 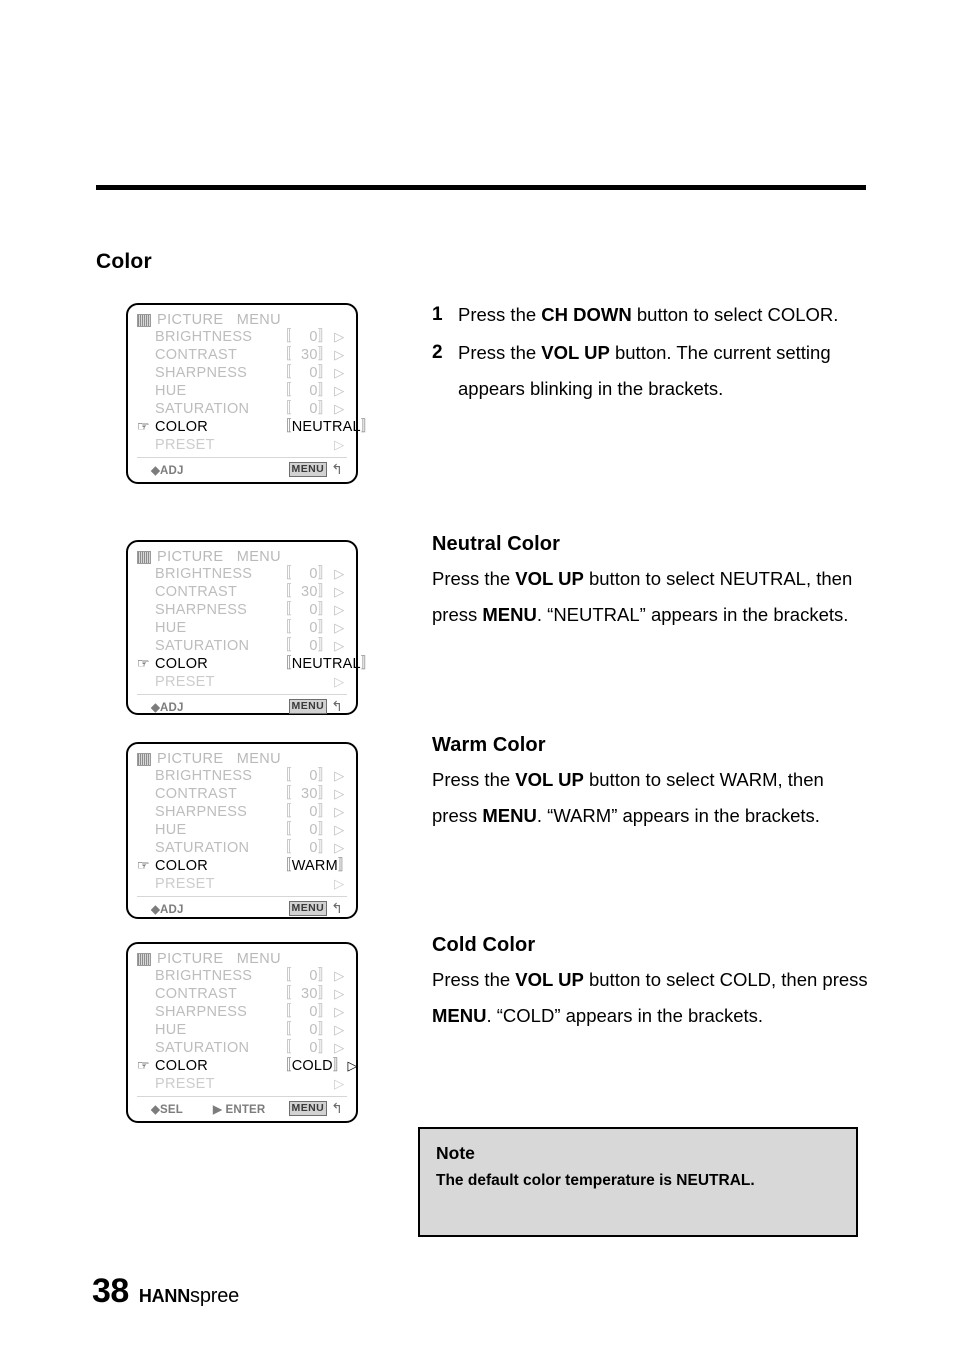 I want to click on osd-row-label: SHARPNESS, so click(x=201, y=812).